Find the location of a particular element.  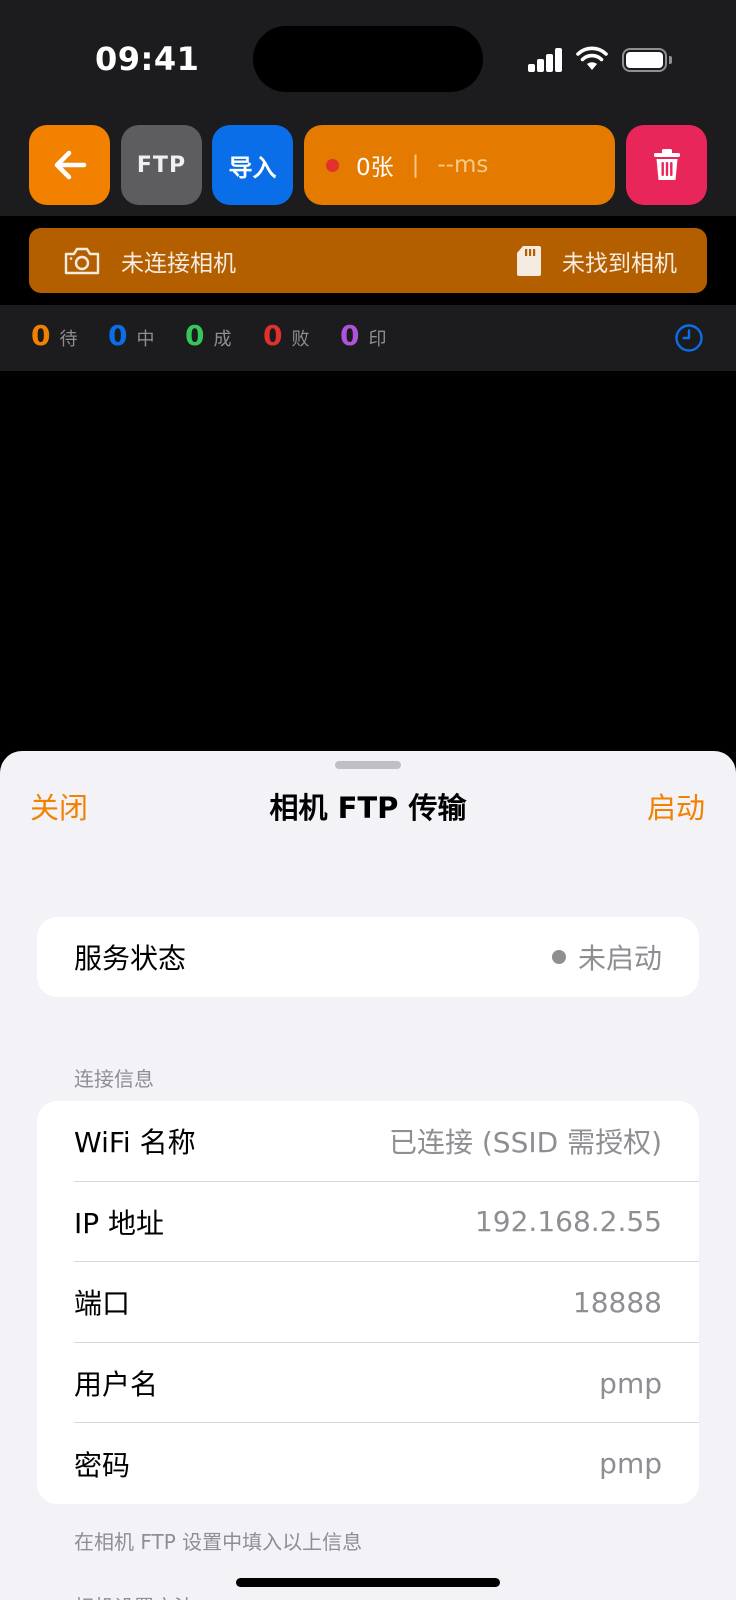

ip-address-row: IP 地址 192.168.2.55 is located at coordinates (368, 1222).